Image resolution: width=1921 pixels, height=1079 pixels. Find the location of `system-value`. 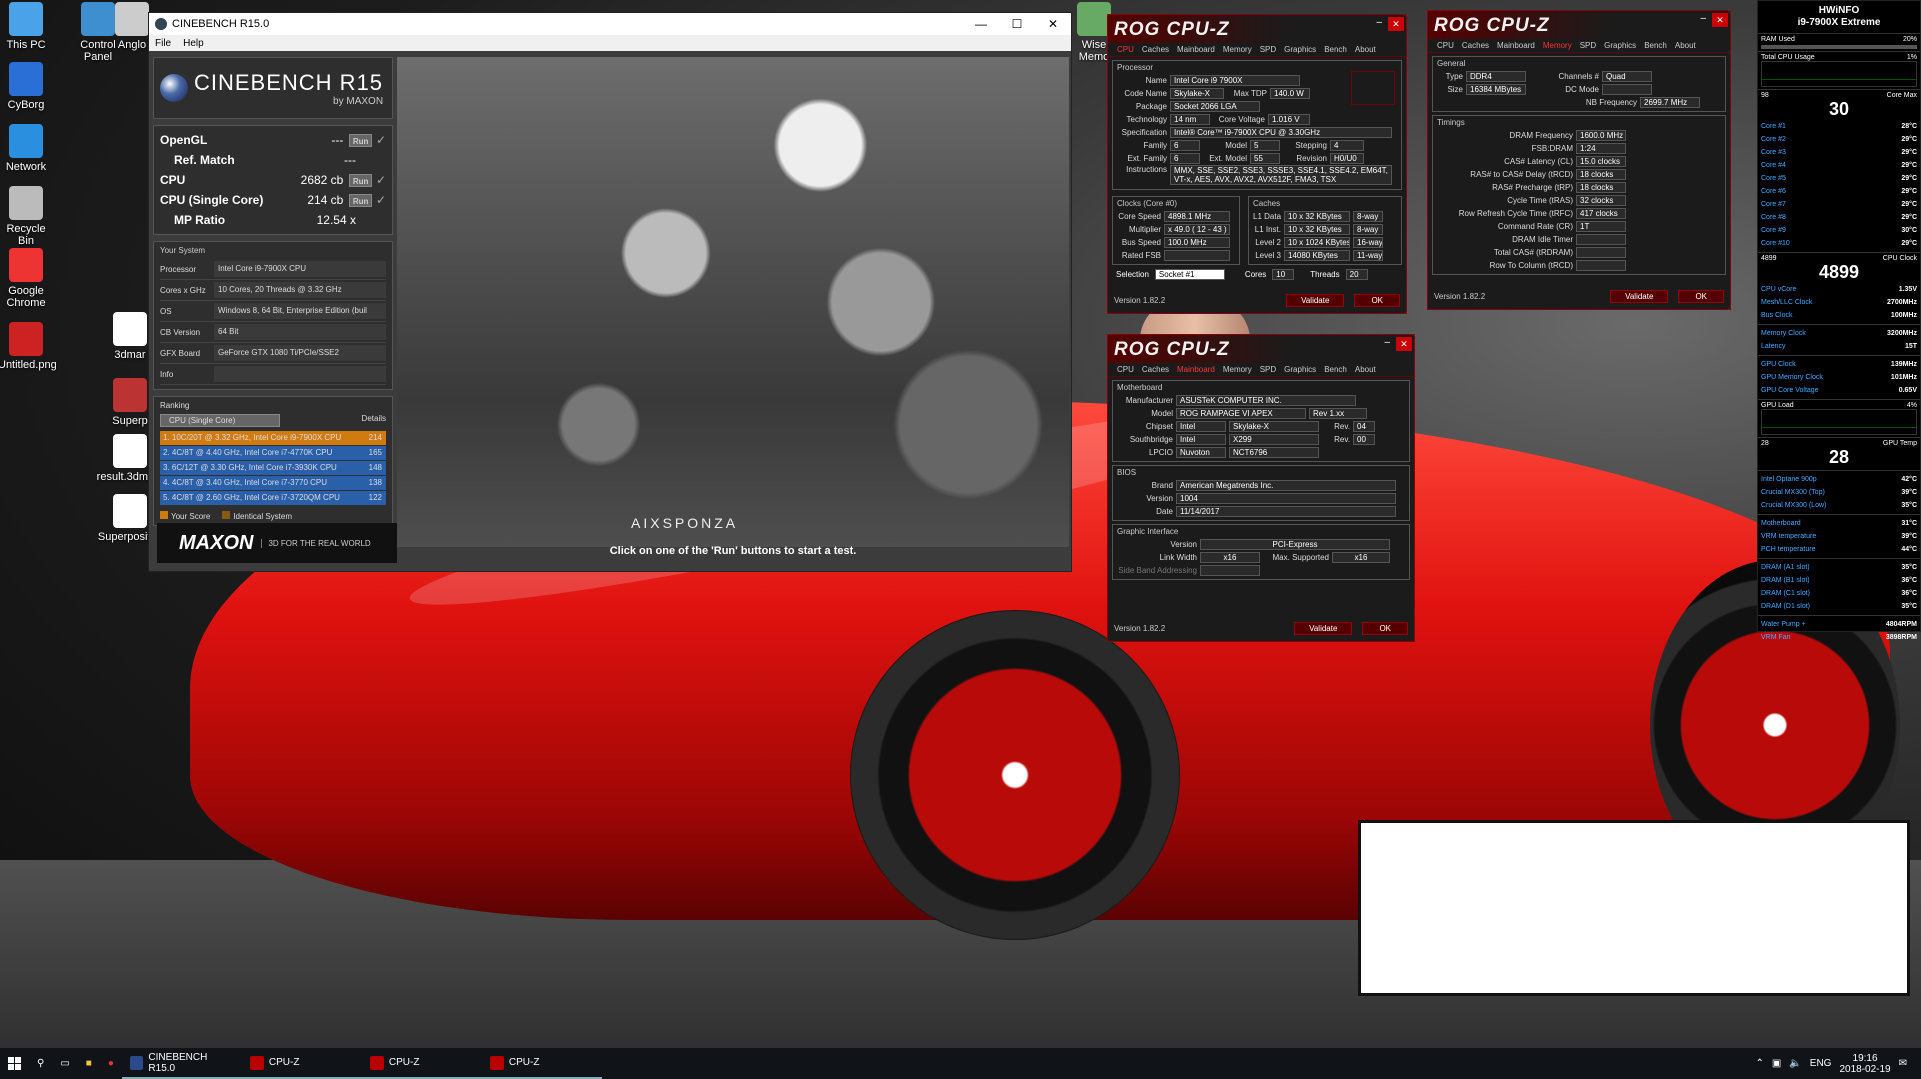

system-value is located at coordinates (300, 374).